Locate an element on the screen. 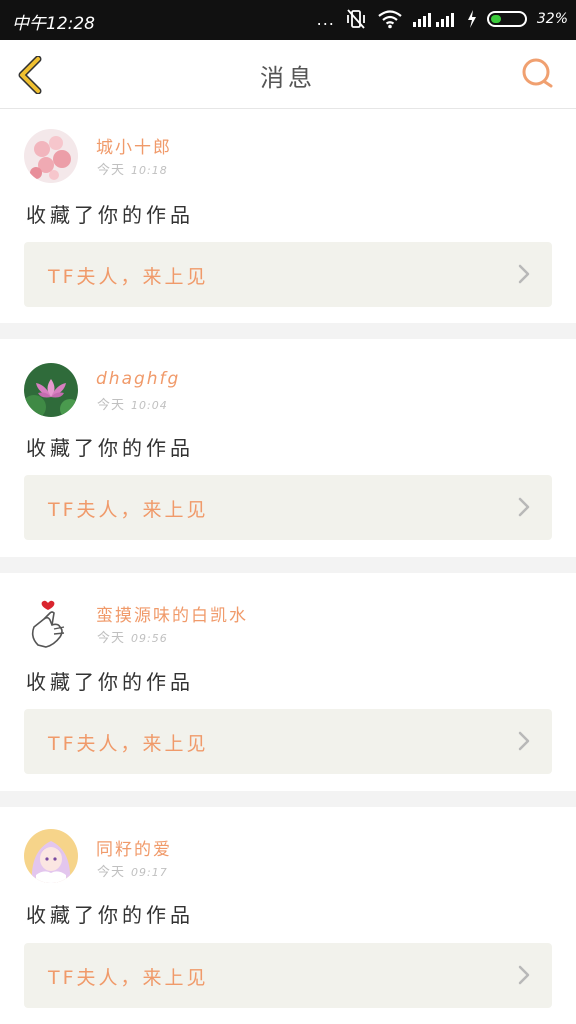 The image size is (576, 1024). message-clock: 10:04 is located at coordinates (149, 405).